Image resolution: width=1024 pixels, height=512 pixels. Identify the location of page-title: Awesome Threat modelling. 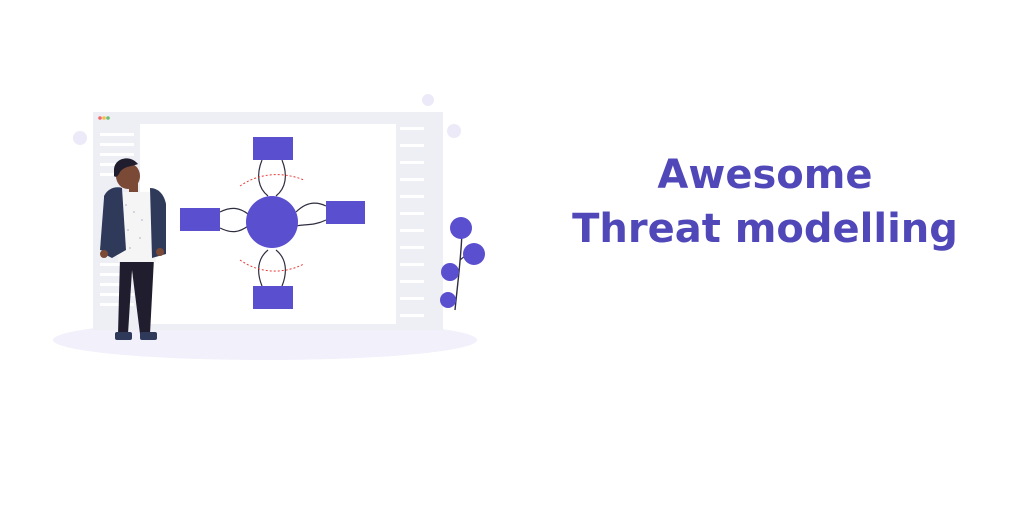
(765, 202).